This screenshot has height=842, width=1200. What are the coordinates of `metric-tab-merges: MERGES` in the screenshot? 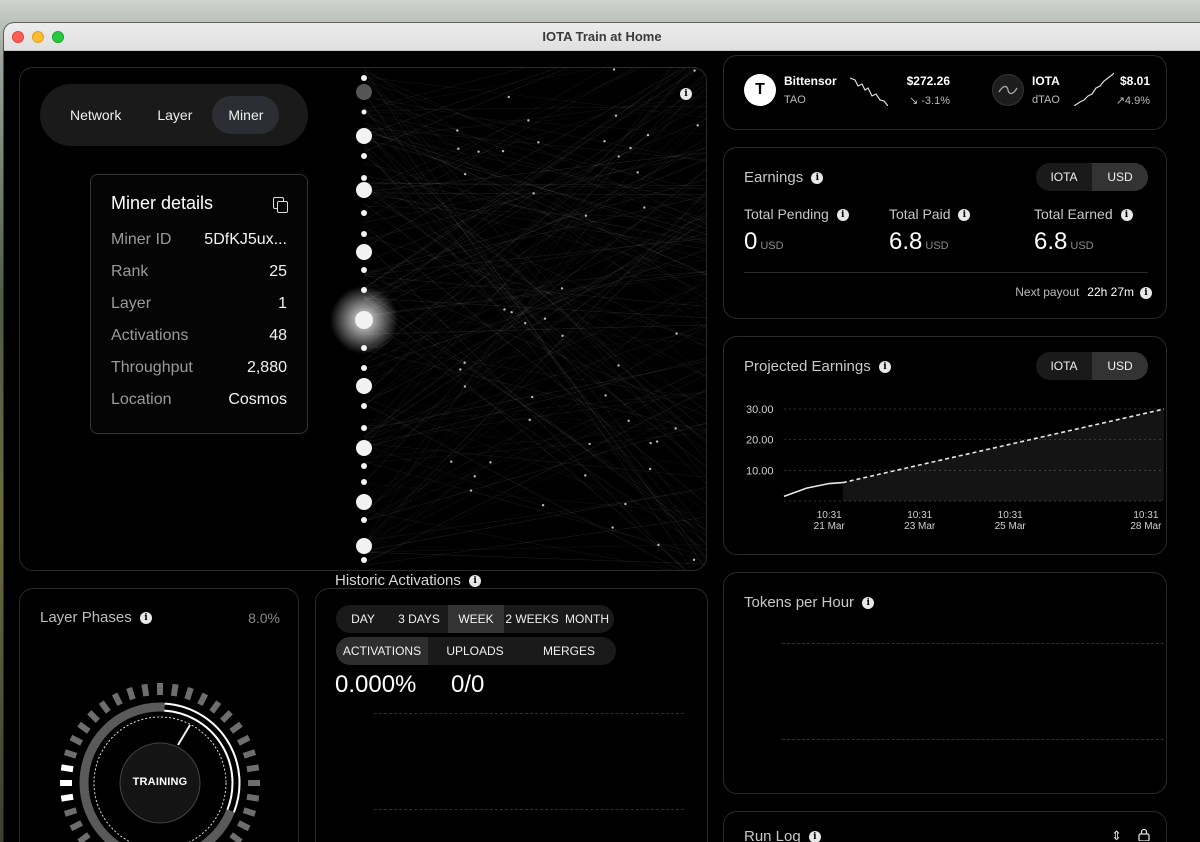 It's located at (569, 651).